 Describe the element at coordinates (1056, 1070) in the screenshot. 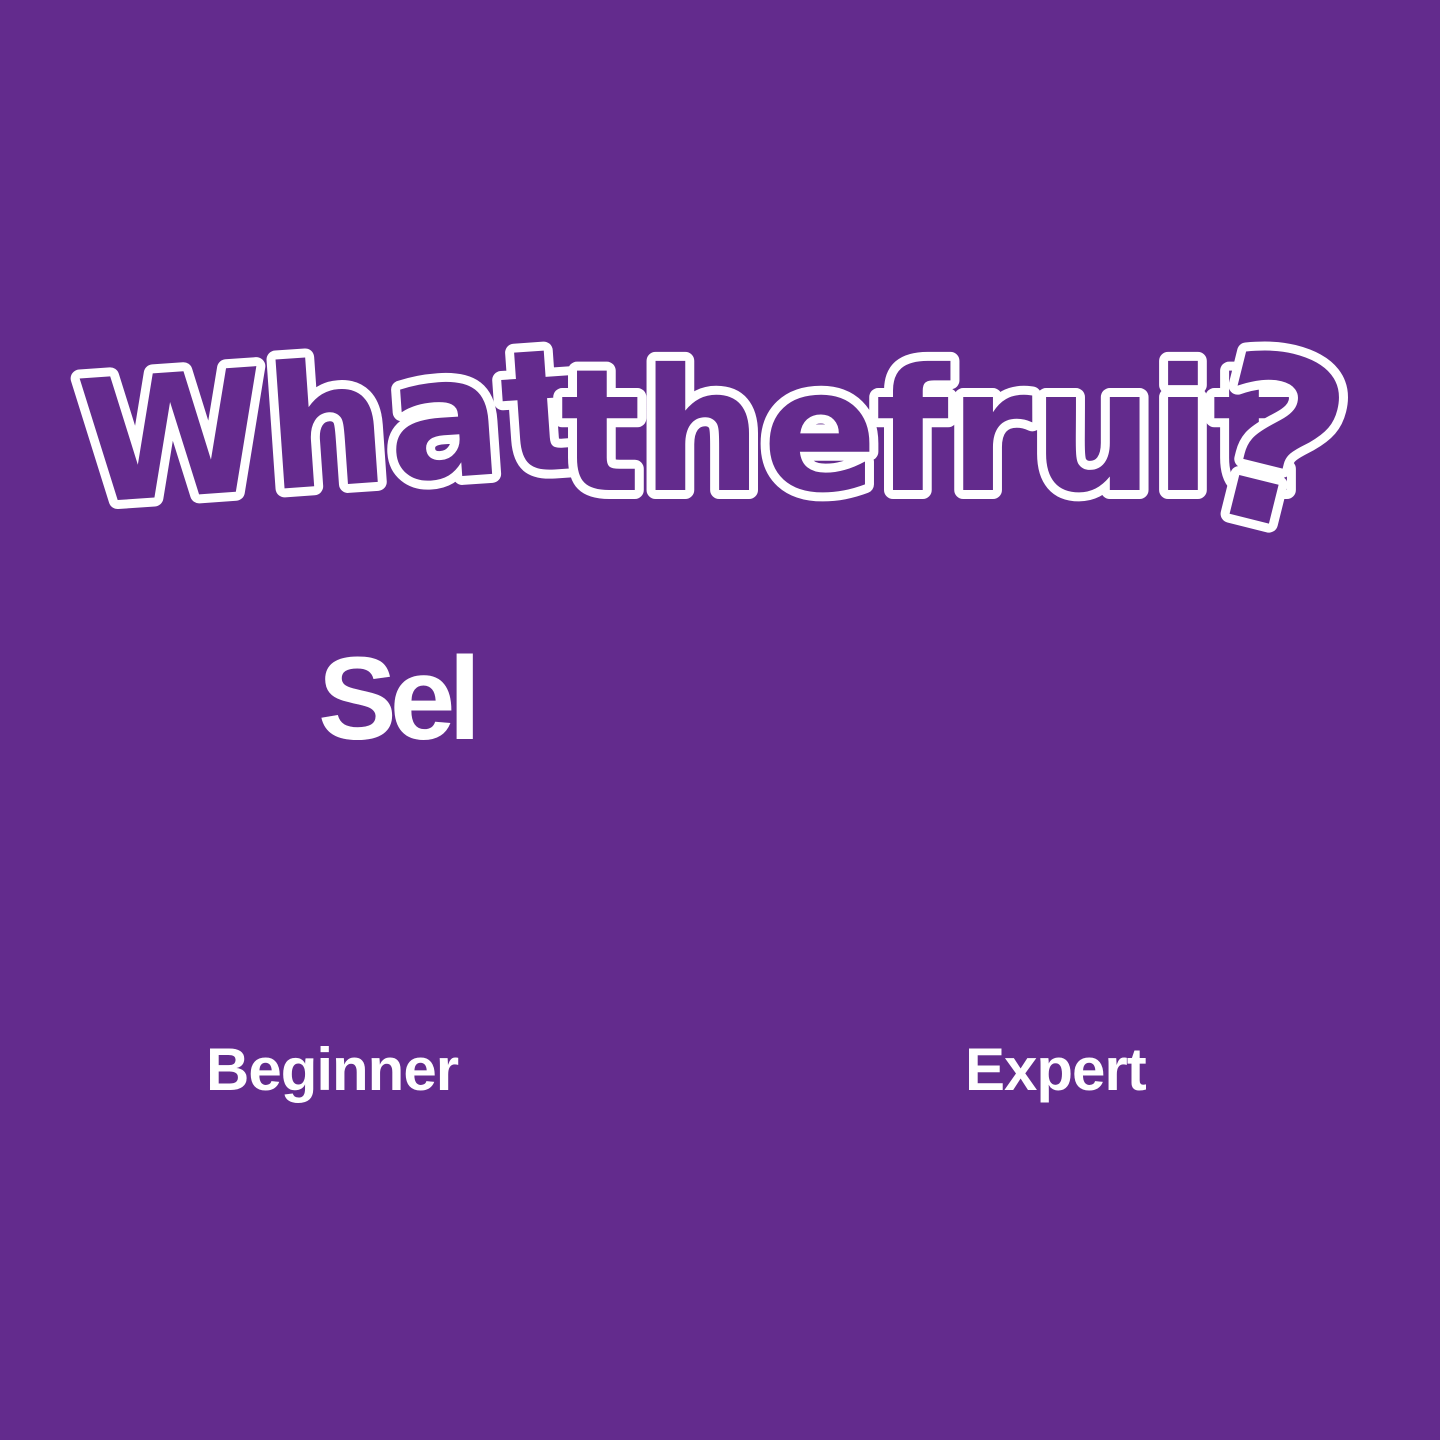

I see `expert-level-button: Expert` at that location.